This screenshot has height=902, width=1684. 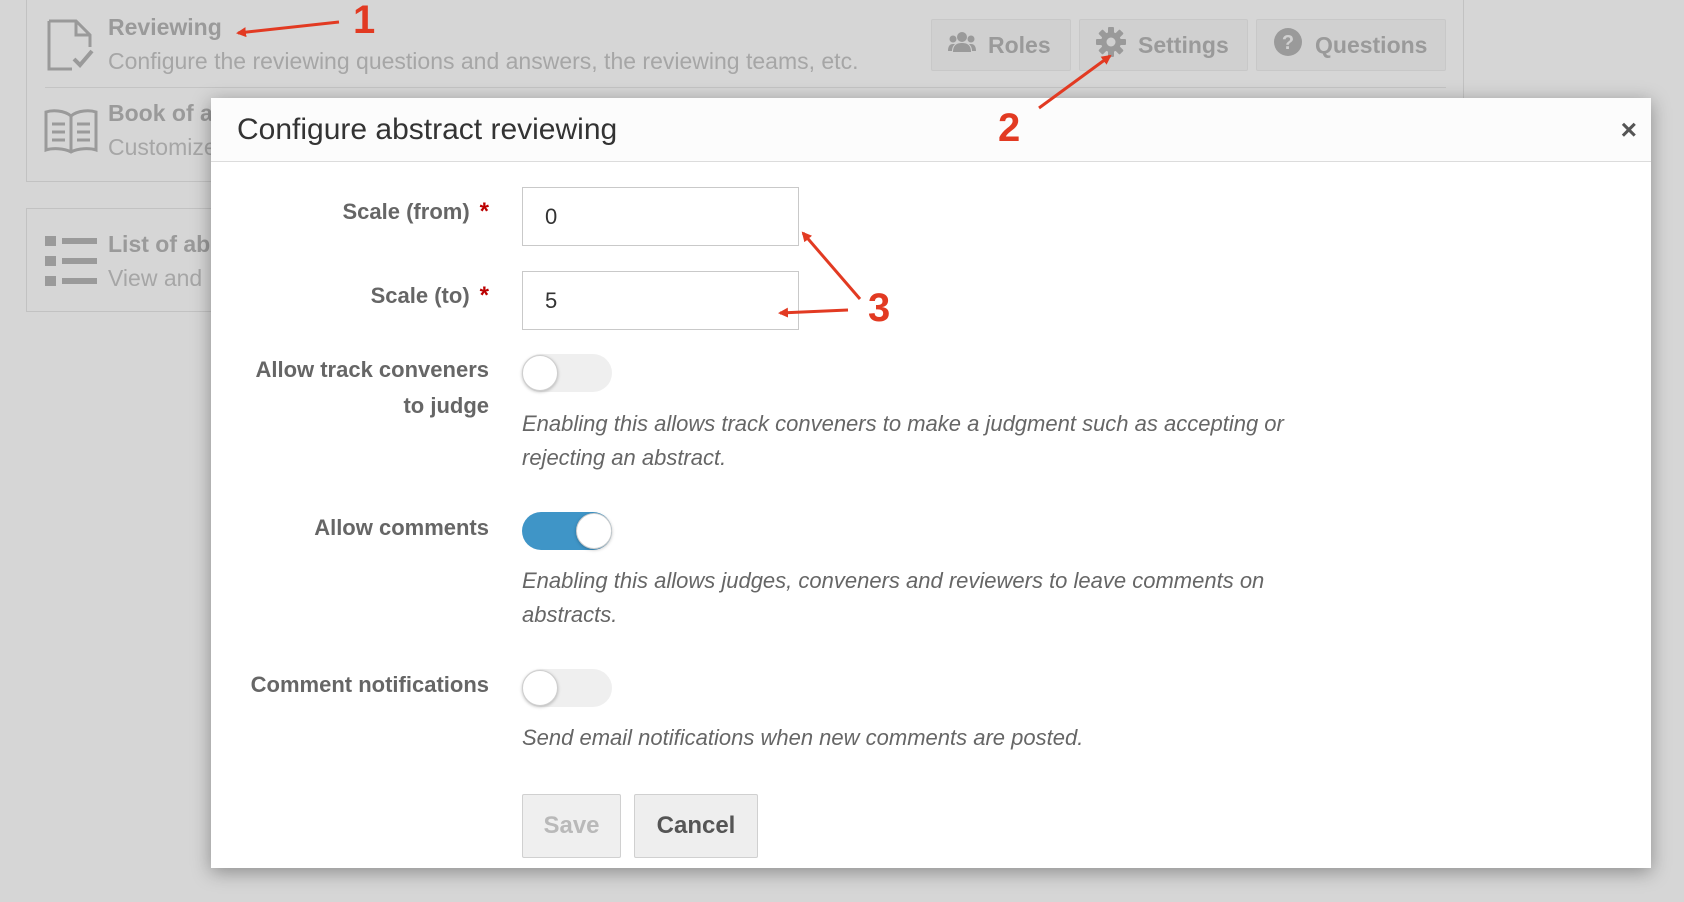 I want to click on scale-to-label: Scale (to) *, so click(x=430, y=296).